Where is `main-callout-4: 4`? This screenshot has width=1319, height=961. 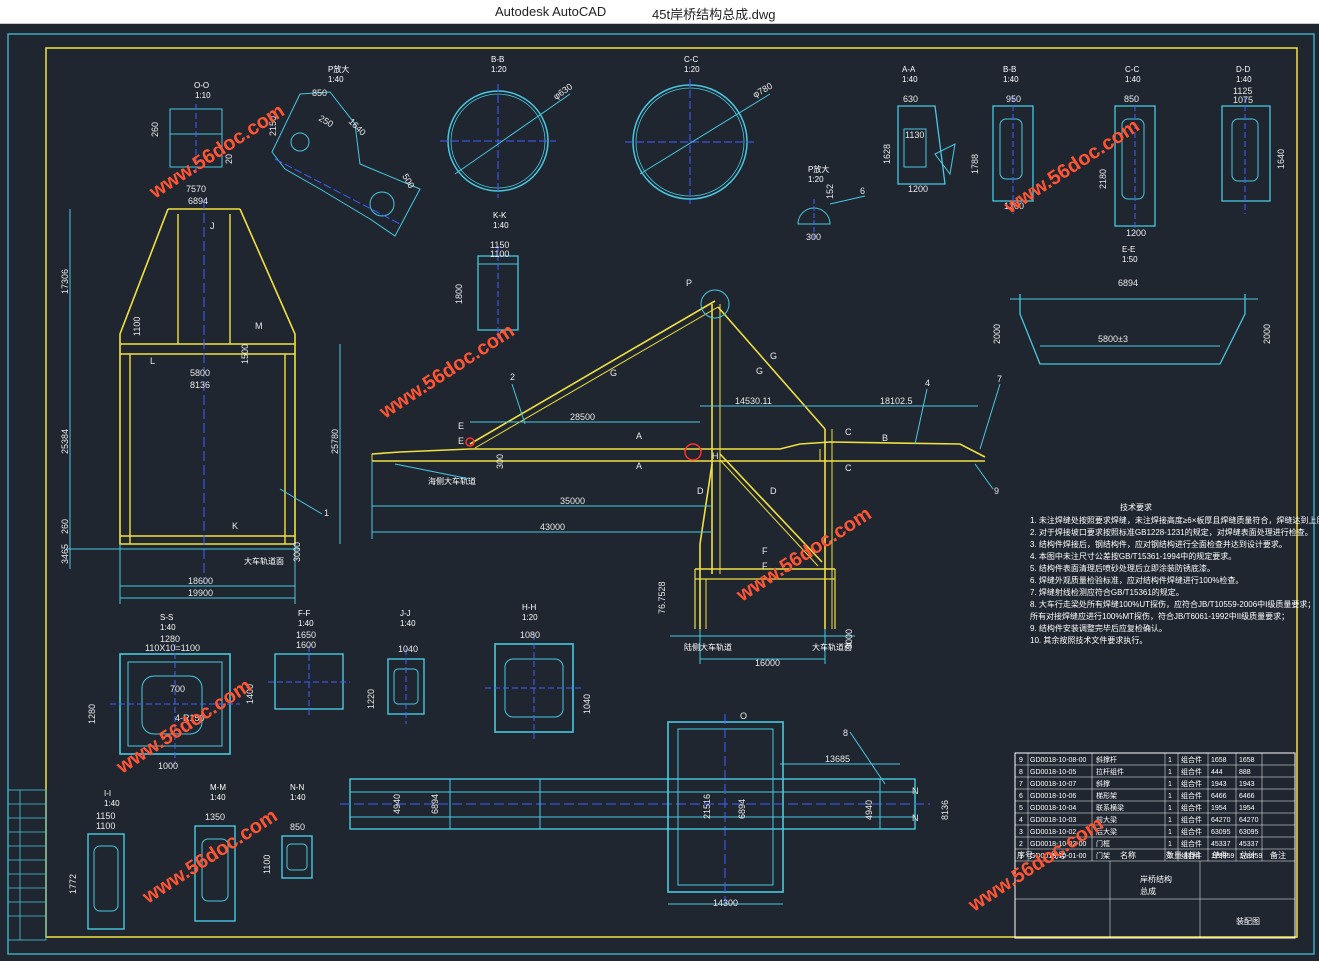
main-callout-4: 4 is located at coordinates (927, 383).